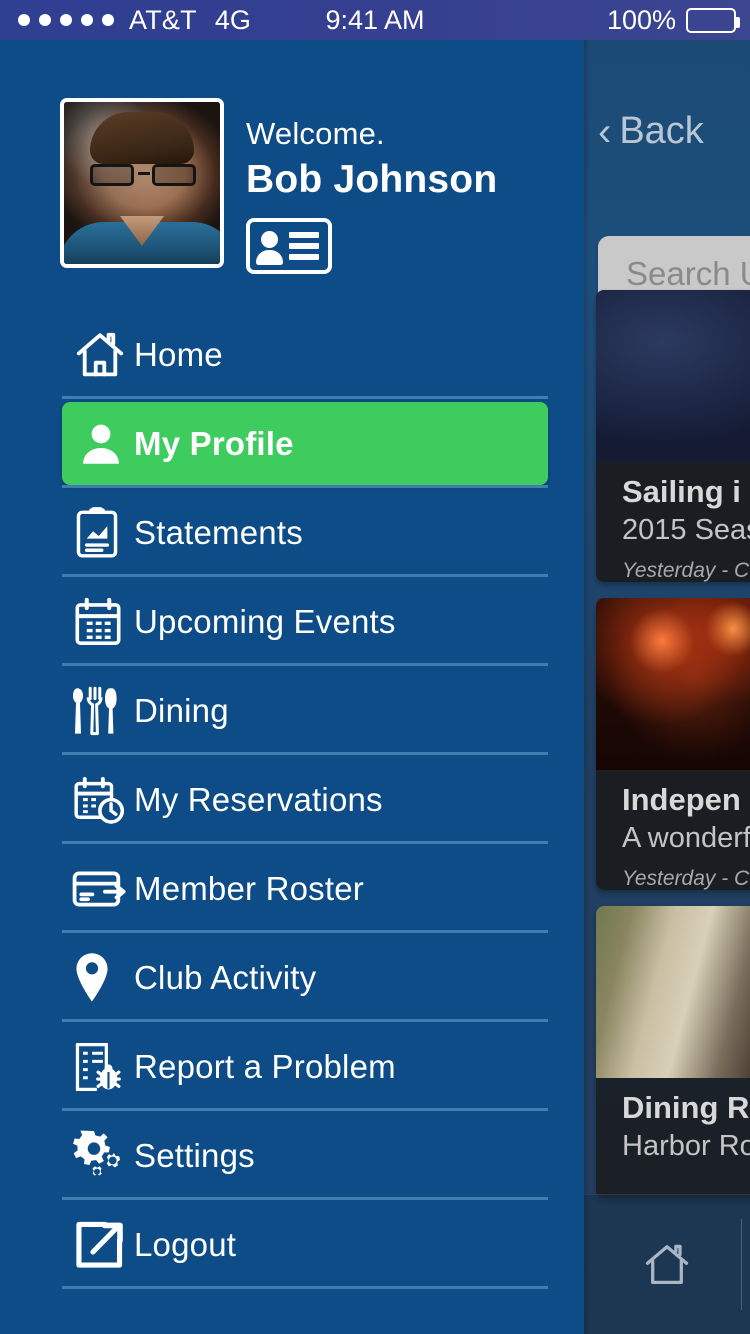  I want to click on sidebar-item-statements-inner: Statements, so click(305, 532).